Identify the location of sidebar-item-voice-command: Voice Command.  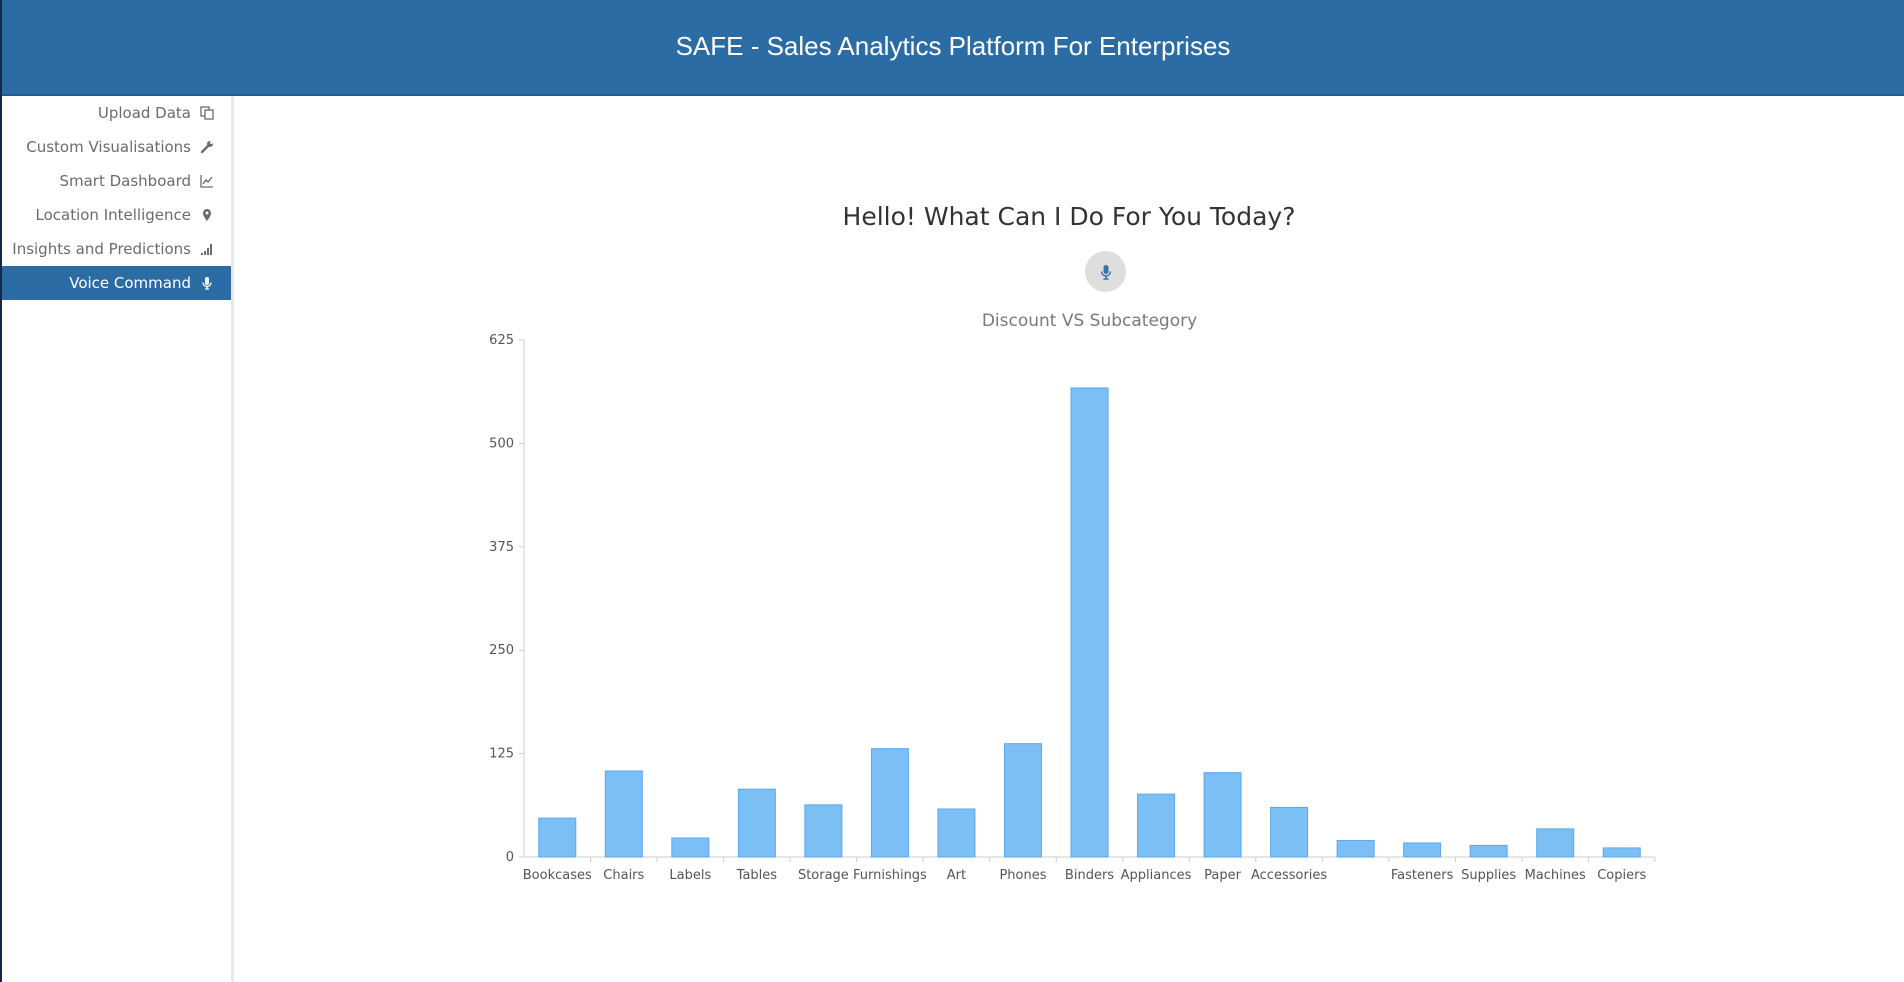
(116, 283).